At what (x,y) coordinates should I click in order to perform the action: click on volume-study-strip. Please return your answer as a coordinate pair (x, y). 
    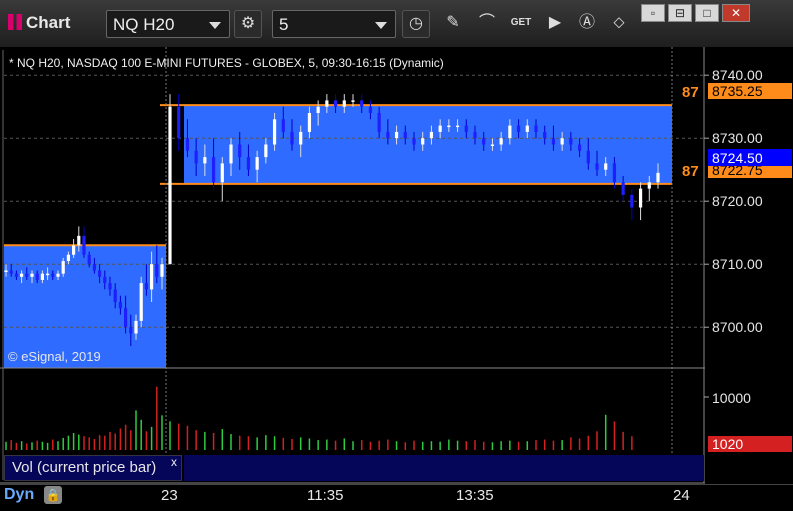
    Looking at the image, I should click on (444, 468).